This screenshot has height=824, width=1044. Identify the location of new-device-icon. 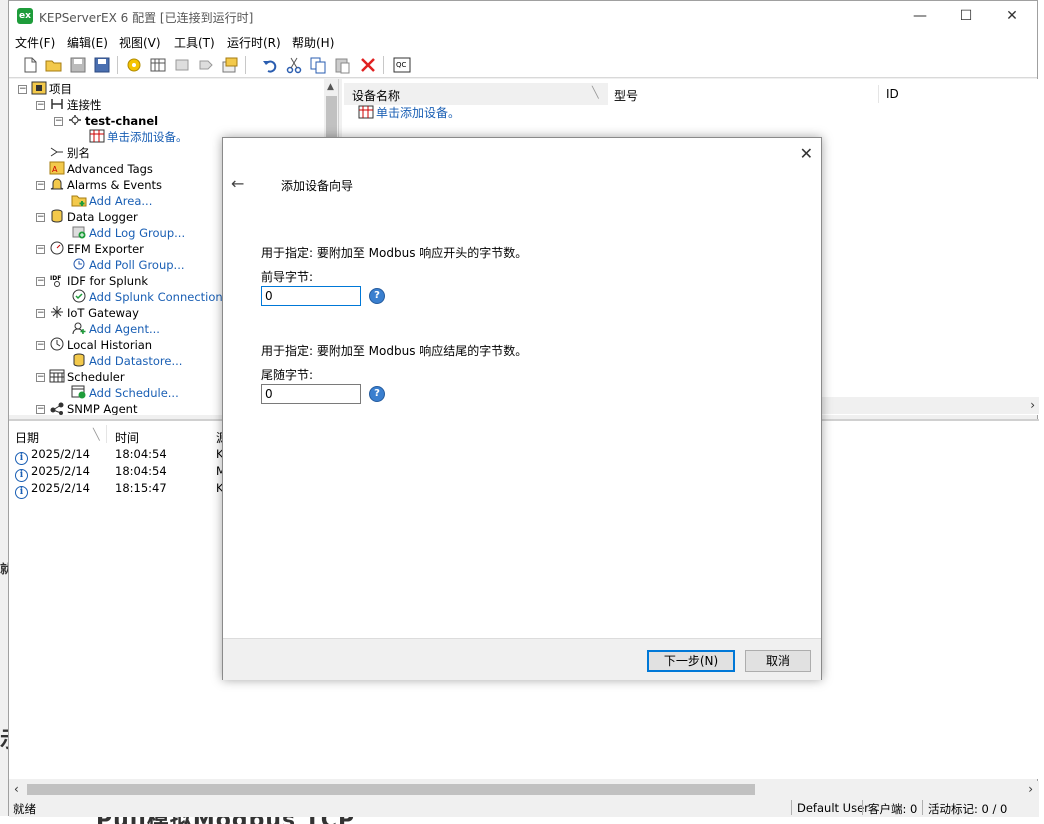
(158, 65).